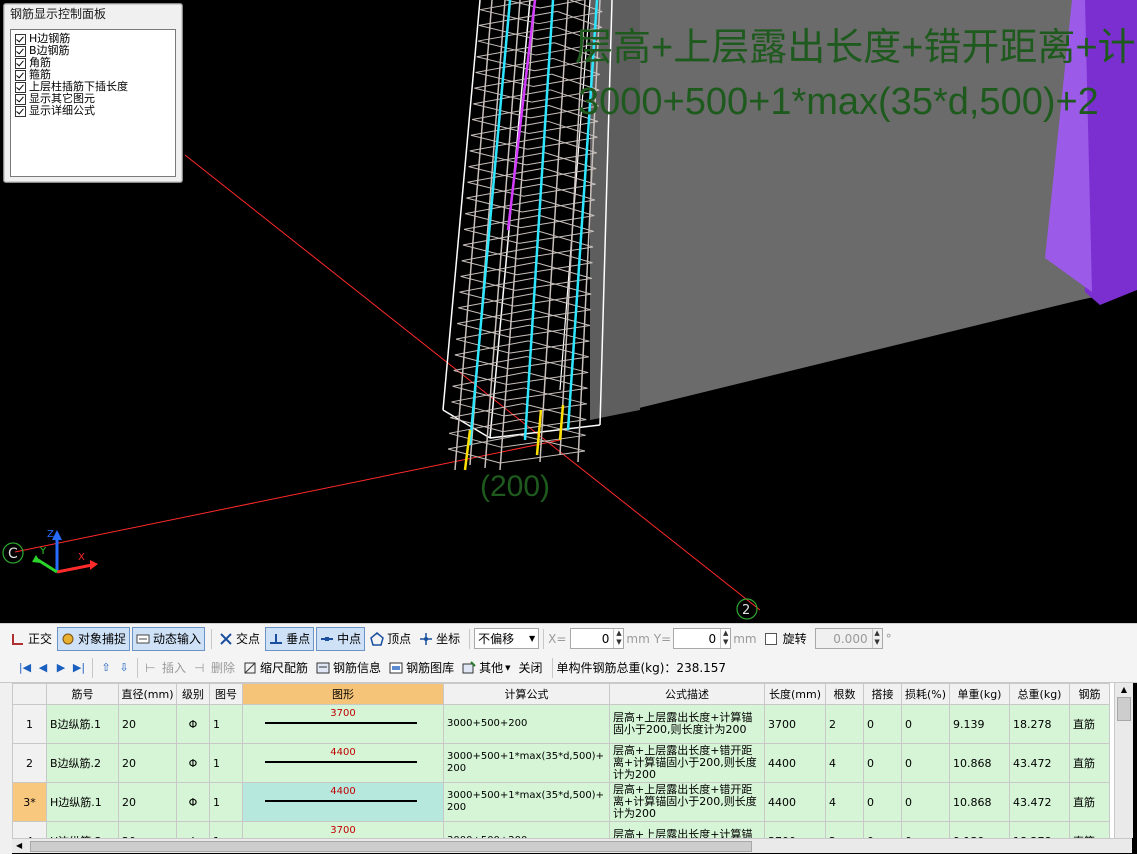 This screenshot has height=854, width=1137. What do you see at coordinates (61, 668) in the screenshot?
I see `next-record-icon: ▶` at bounding box center [61, 668].